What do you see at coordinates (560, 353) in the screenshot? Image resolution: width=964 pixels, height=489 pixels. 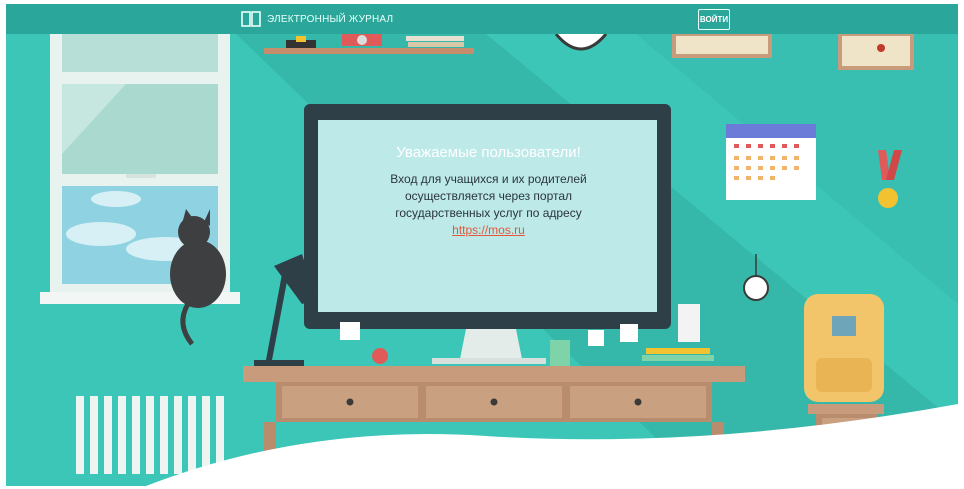 I see `pencil-cup` at bounding box center [560, 353].